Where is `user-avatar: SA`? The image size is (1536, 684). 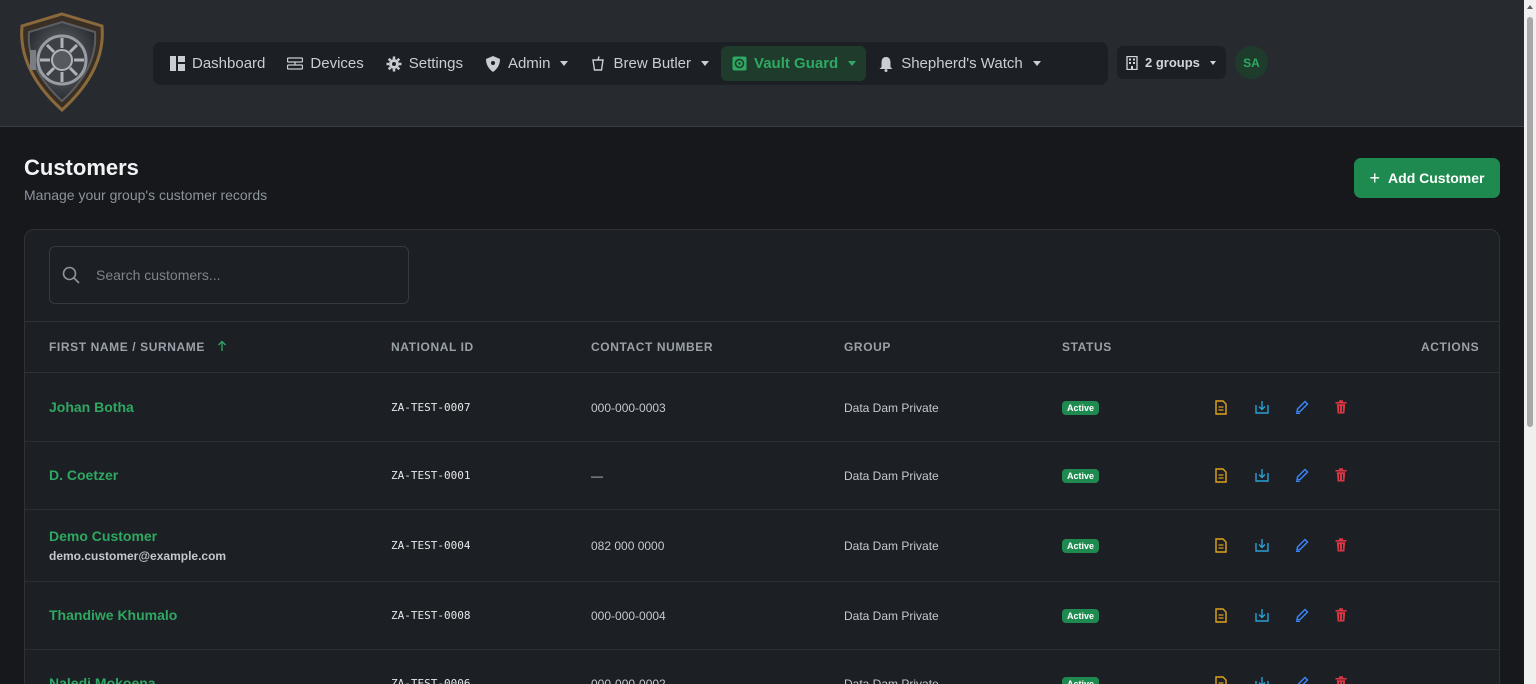
user-avatar: SA is located at coordinates (1251, 62).